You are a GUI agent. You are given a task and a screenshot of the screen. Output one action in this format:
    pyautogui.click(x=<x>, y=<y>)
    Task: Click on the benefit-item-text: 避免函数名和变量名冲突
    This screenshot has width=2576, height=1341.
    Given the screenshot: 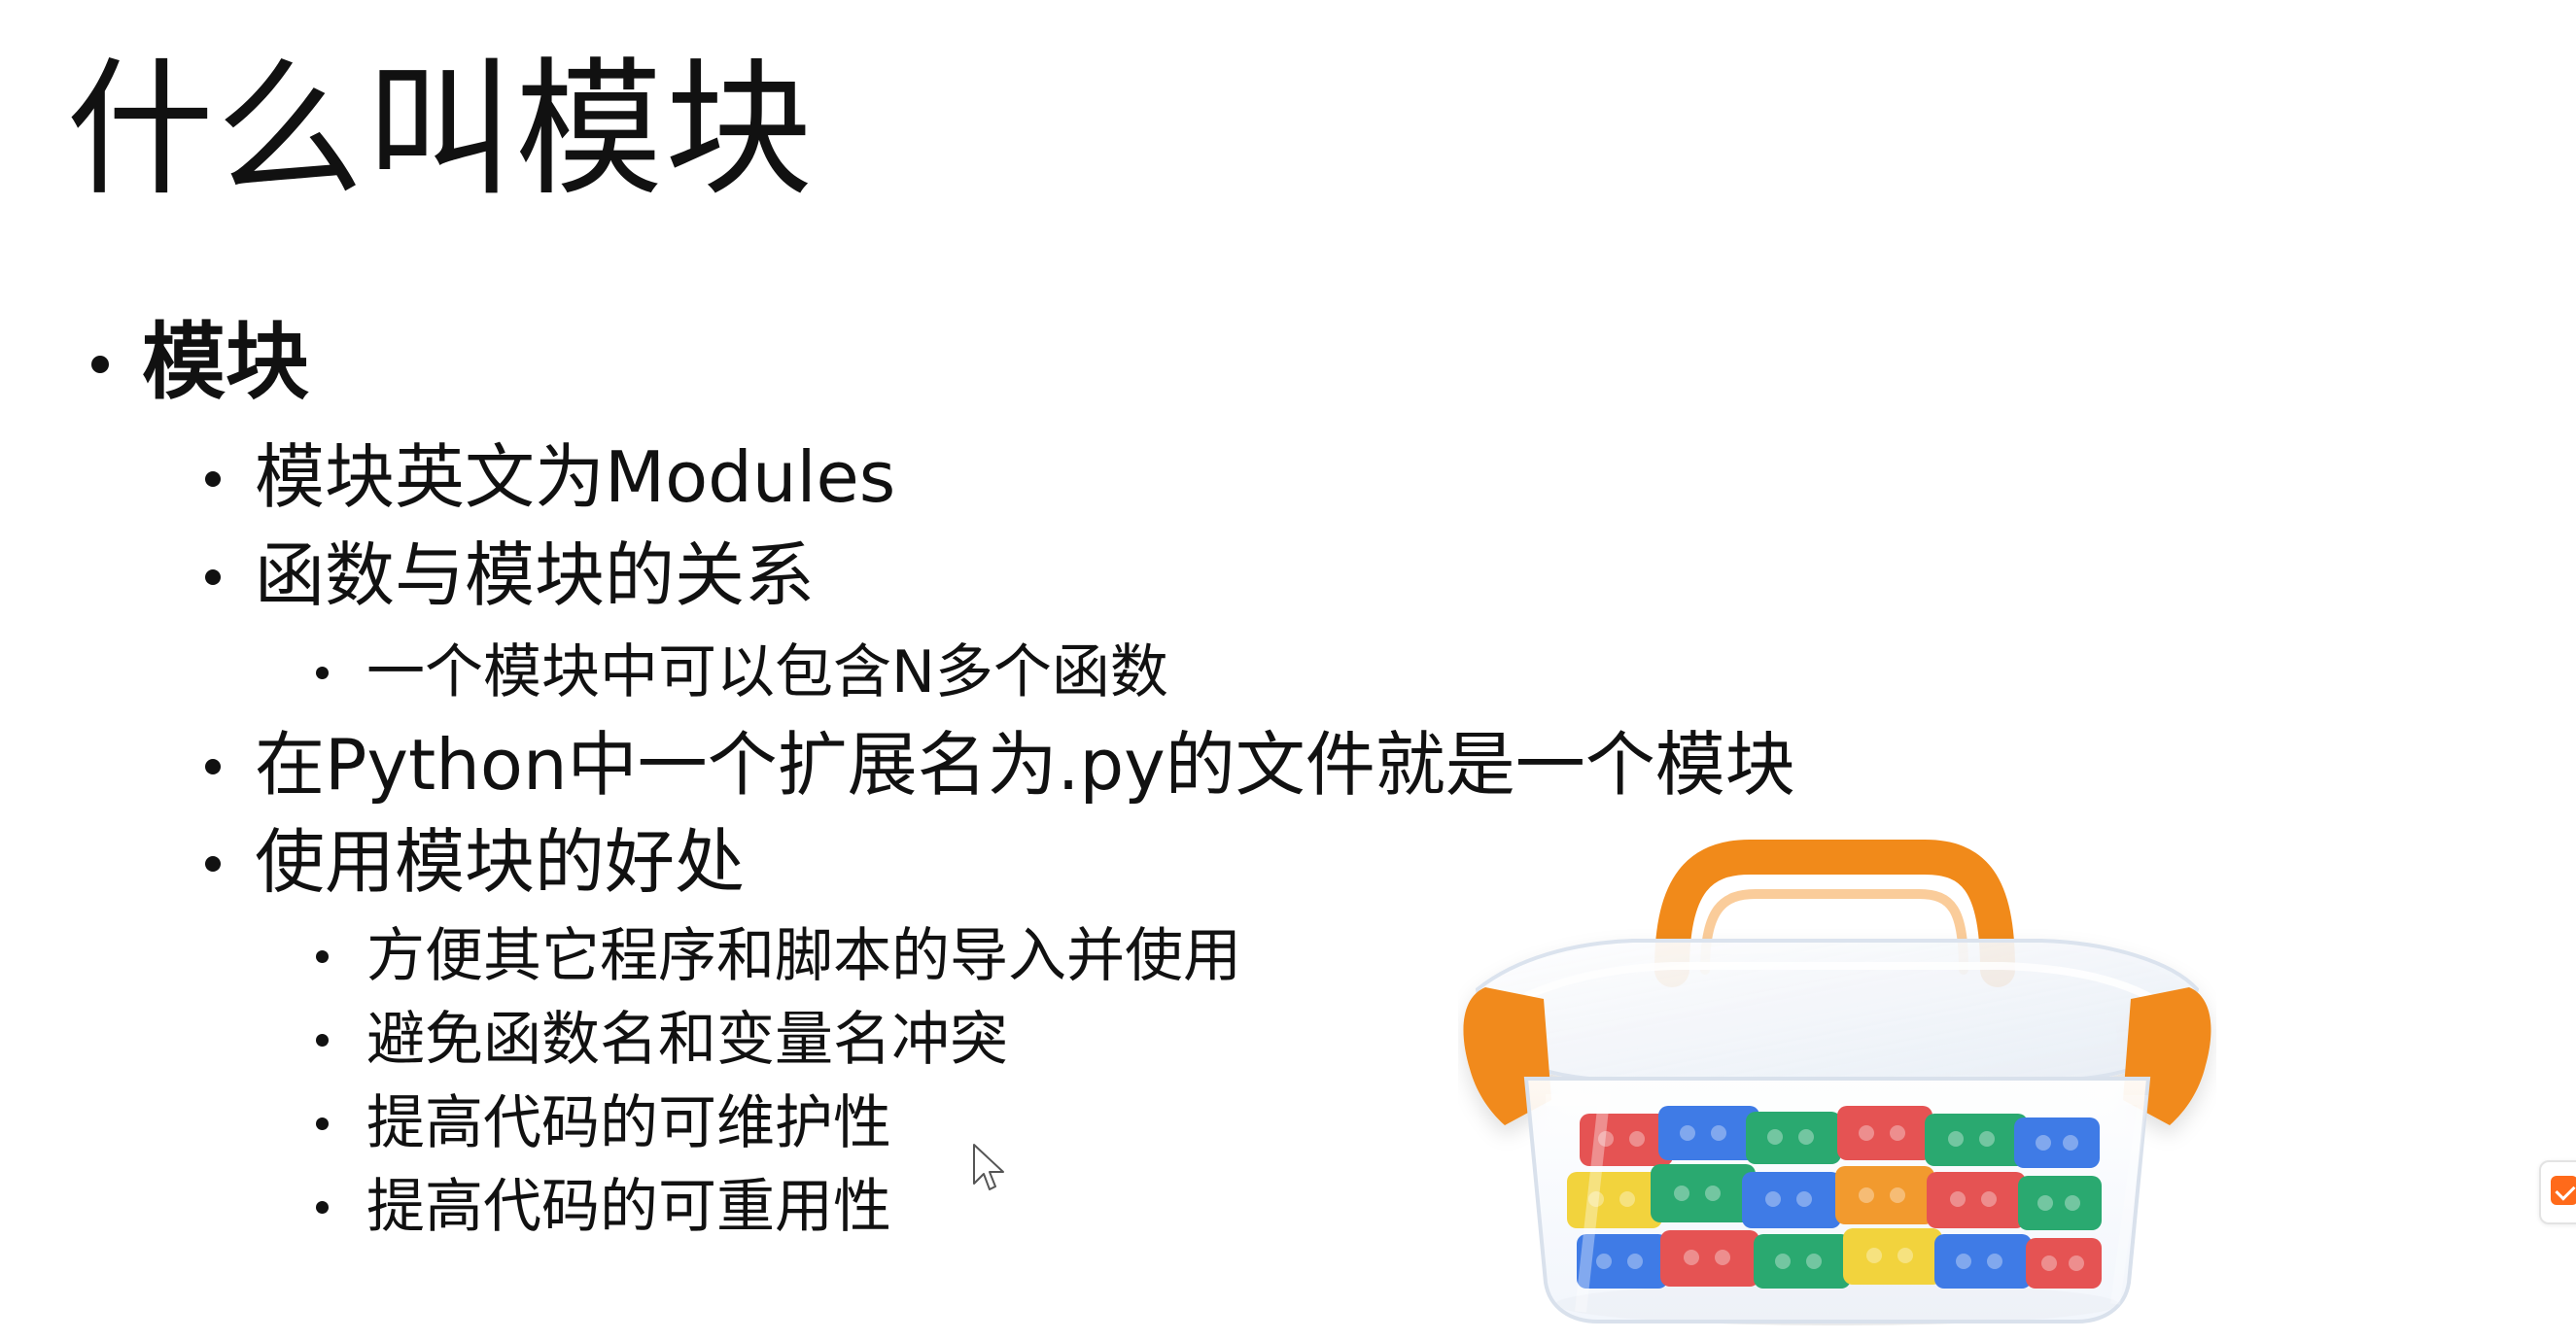 What is the action you would take?
    pyautogui.click(x=687, y=1040)
    